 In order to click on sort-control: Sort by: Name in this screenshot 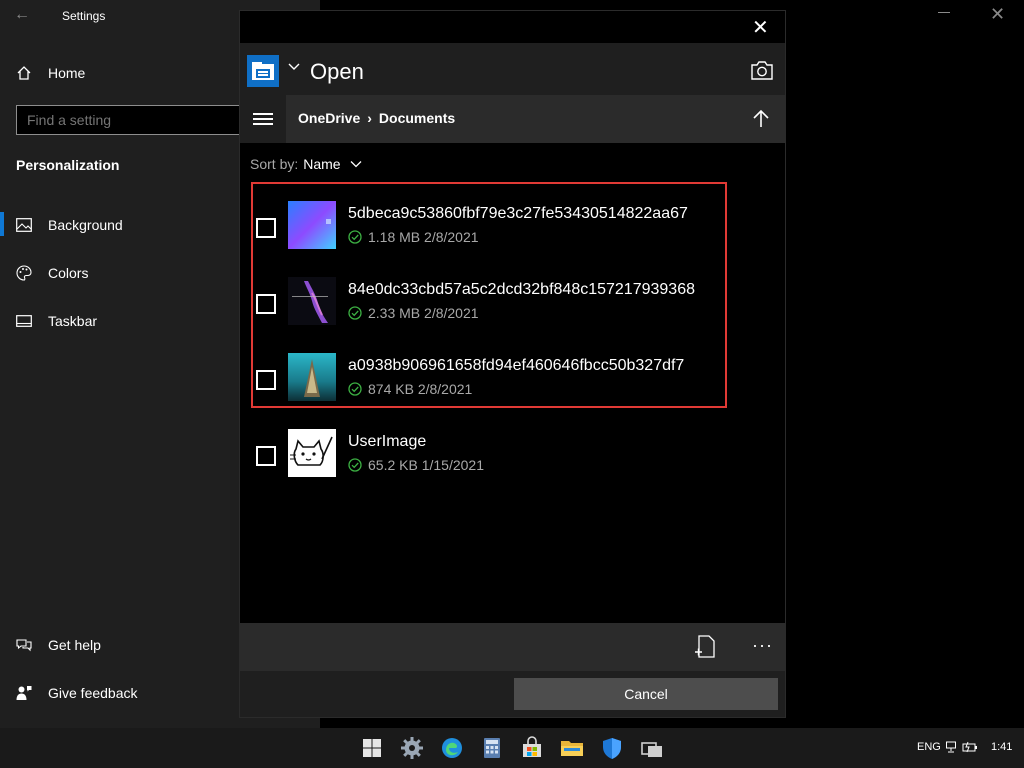, I will do `click(306, 164)`.